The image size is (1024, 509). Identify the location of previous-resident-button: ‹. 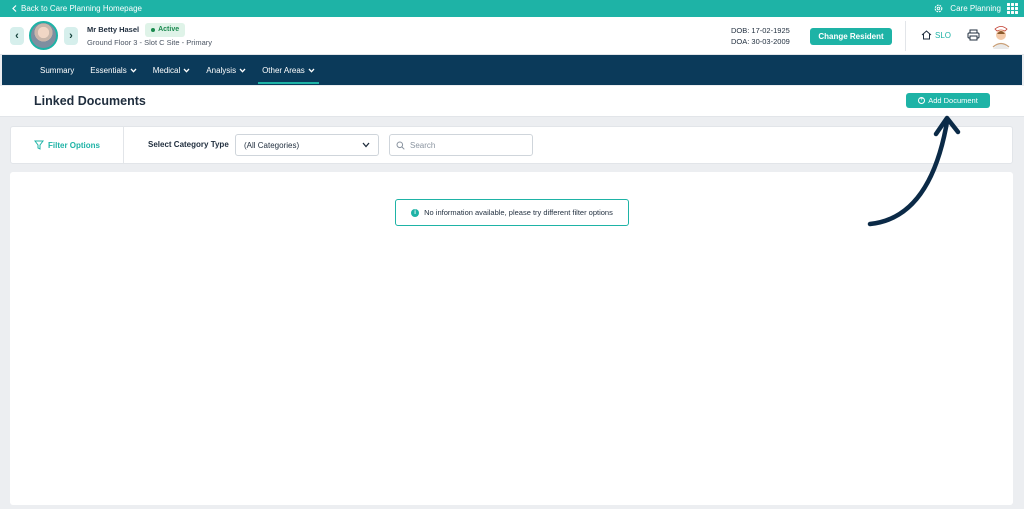
(17, 35).